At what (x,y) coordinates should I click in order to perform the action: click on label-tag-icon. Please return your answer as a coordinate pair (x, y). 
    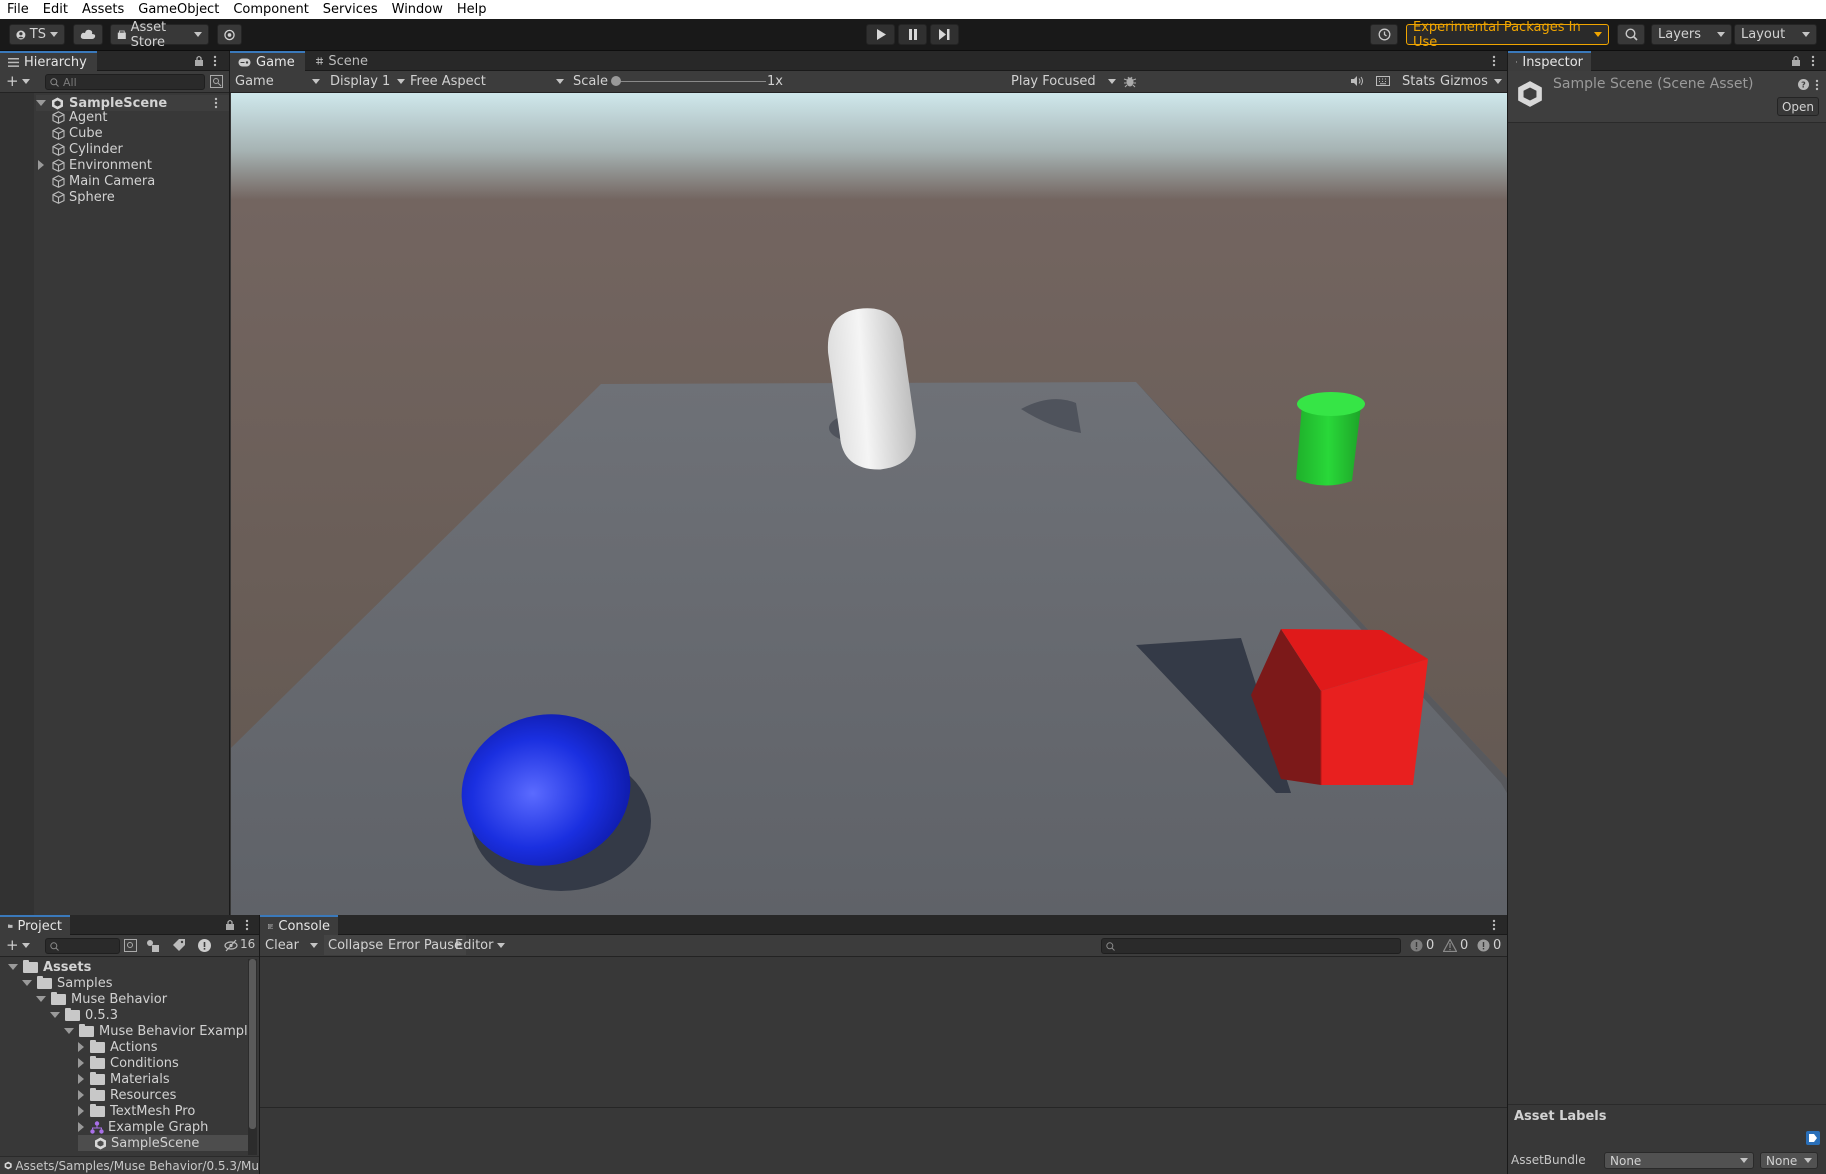
    Looking at the image, I should click on (1813, 1138).